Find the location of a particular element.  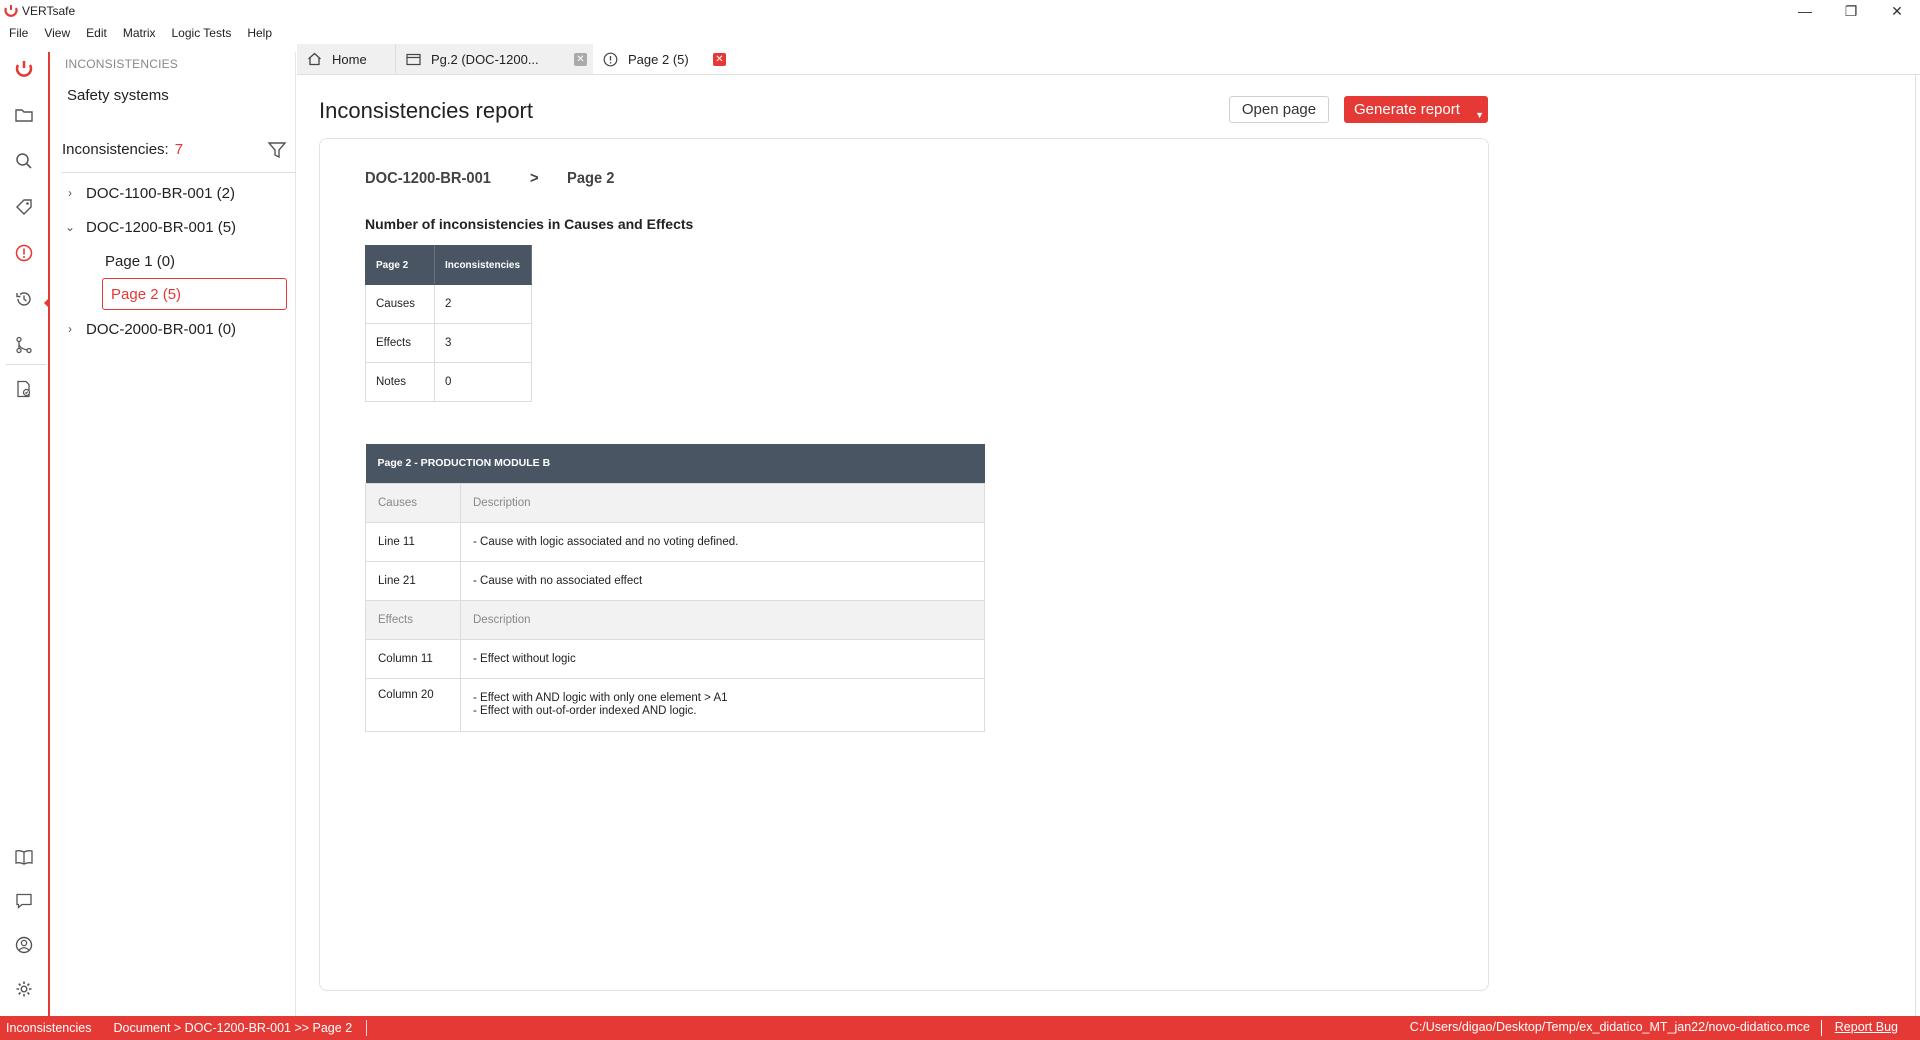

alert-circle-icon is located at coordinates (610, 59).